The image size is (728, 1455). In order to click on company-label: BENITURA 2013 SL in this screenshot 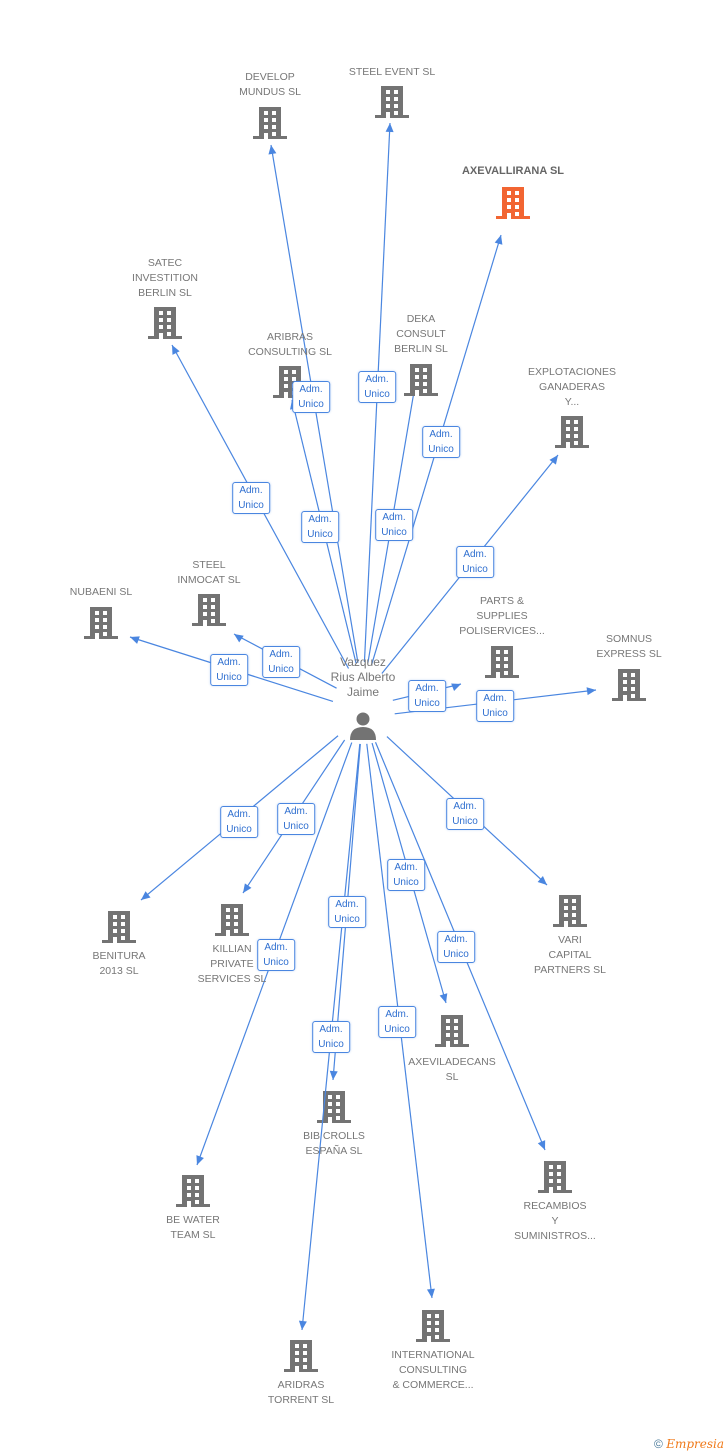, I will do `click(118, 964)`.